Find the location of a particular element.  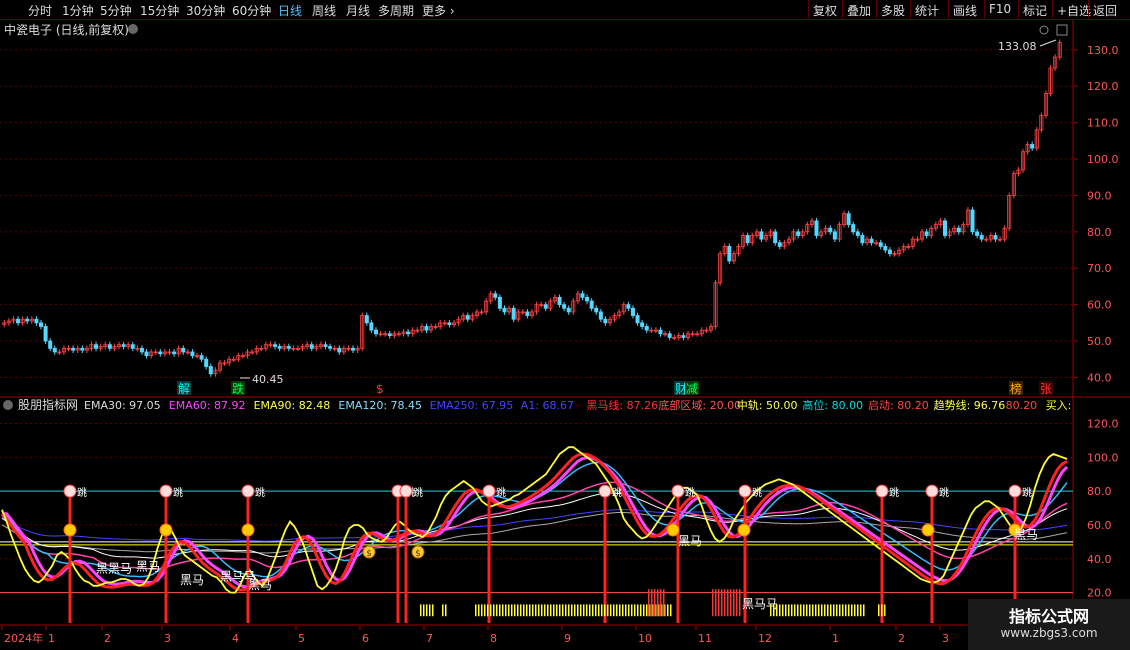

toolbar-button-0: 复权 is located at coordinates (824, 10).